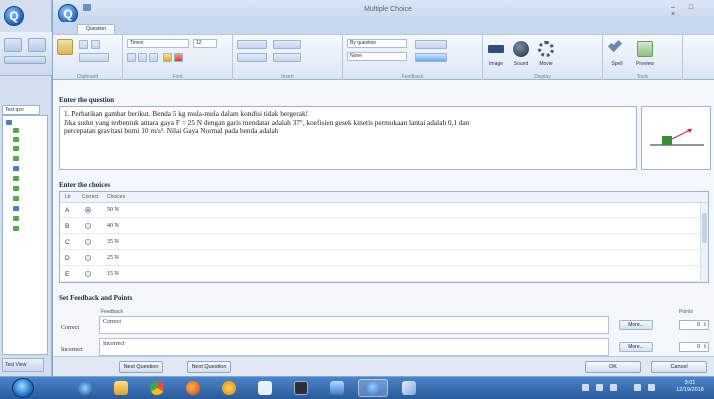 This screenshot has height=399, width=714. What do you see at coordinates (380, 258) in the screenshot?
I see `choice-row: D 25 N` at bounding box center [380, 258].